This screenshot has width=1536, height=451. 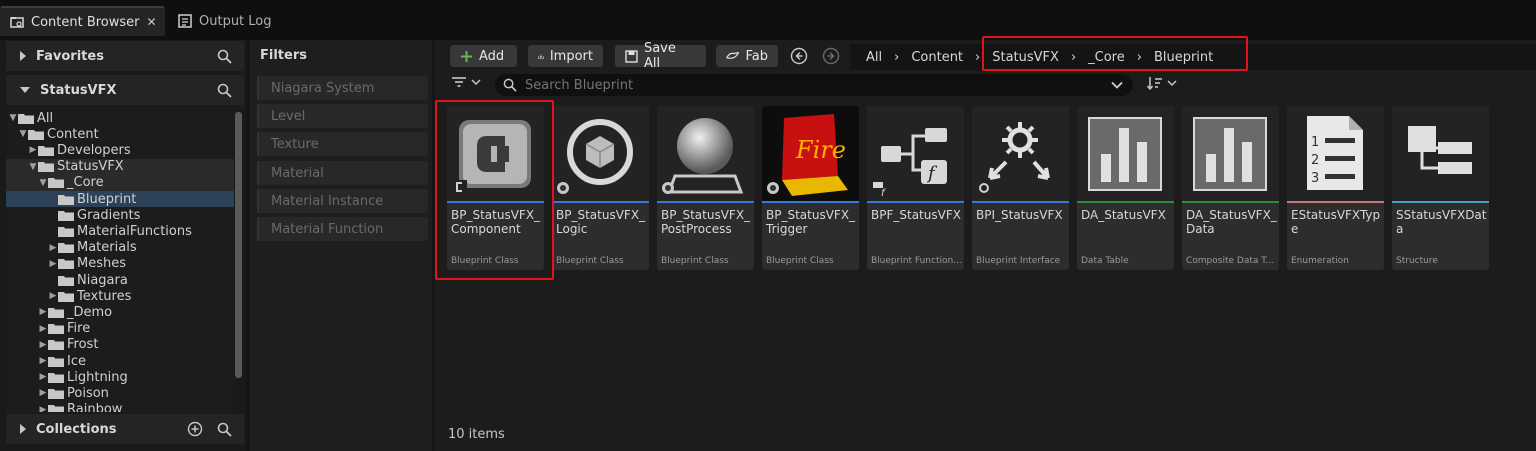 What do you see at coordinates (120, 407) in the screenshot?
I see `tree-item: ▶ Rainbow` at bounding box center [120, 407].